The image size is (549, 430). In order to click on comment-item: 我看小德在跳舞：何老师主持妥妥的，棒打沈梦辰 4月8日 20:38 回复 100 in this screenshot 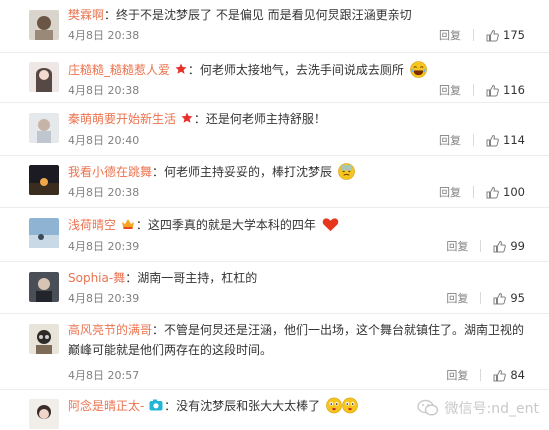, I will do `click(274, 182)`.